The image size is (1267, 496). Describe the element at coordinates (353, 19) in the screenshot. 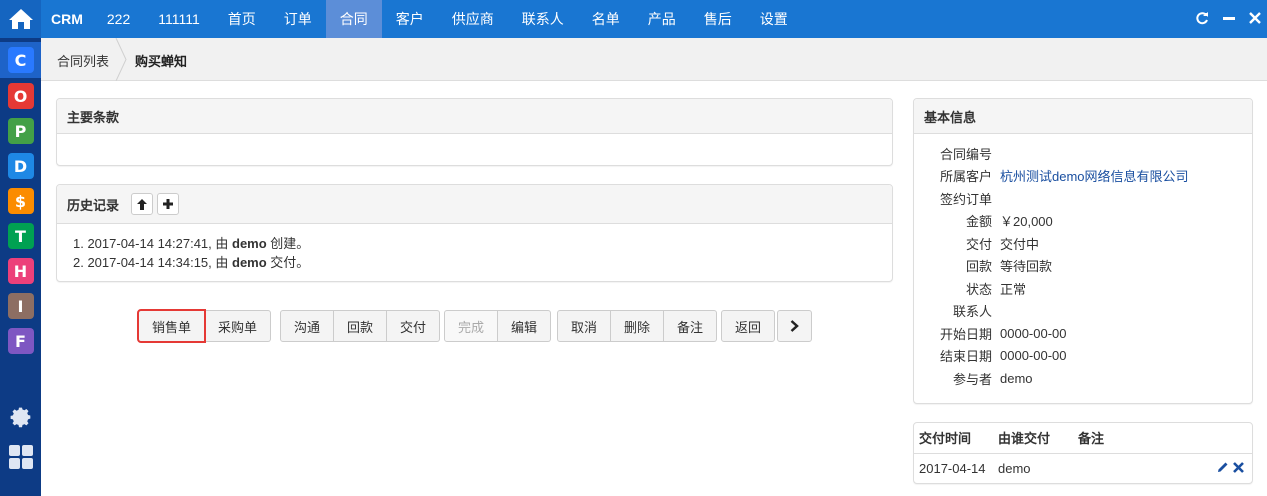

I see `nav-item-4: 合同` at that location.